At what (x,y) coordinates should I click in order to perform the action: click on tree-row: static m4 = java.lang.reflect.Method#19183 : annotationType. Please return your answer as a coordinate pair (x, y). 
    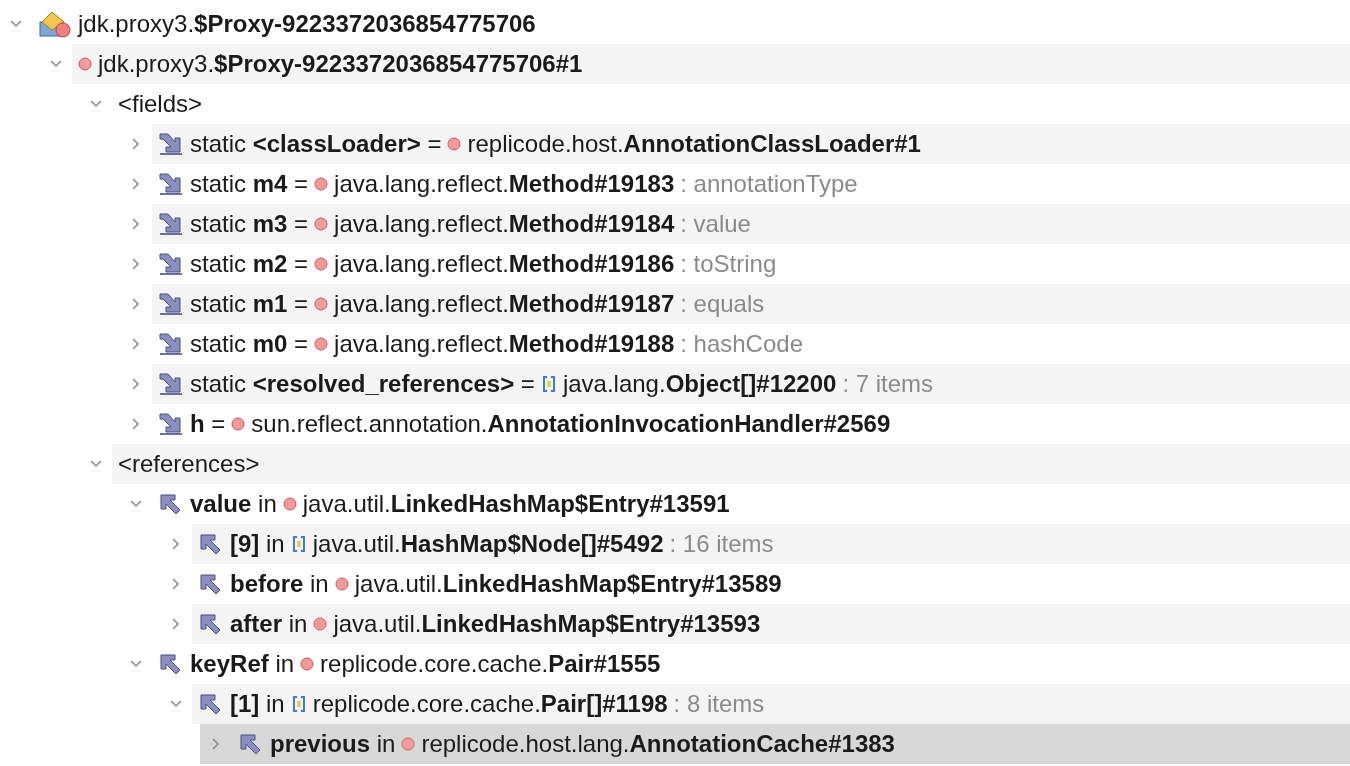
    Looking at the image, I should click on (735, 184).